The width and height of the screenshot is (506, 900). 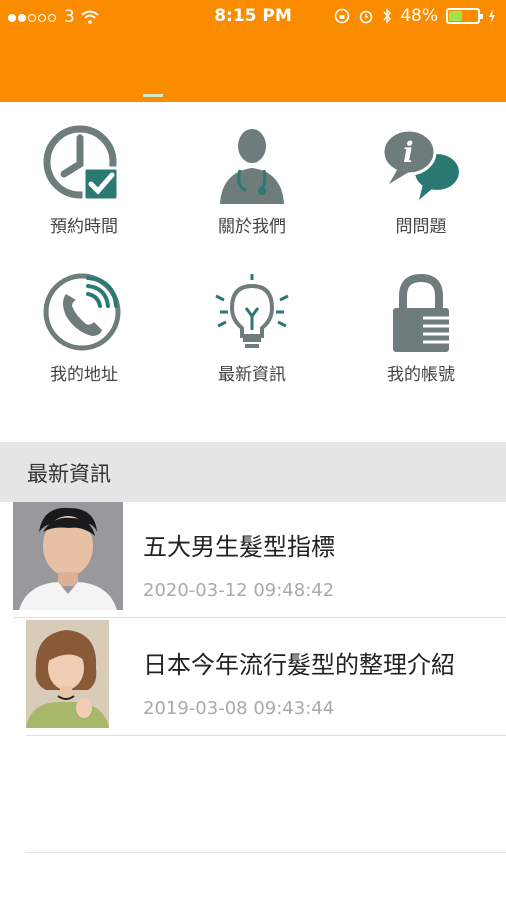 I want to click on menu-label: 我的地址, so click(x=84, y=375).